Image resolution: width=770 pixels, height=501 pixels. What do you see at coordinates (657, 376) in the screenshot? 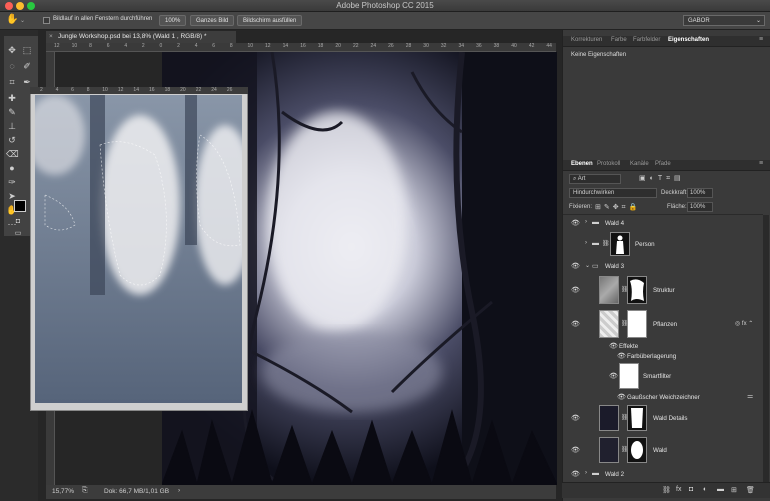
I see `smartfilter-label: Smartfilter` at bounding box center [657, 376].